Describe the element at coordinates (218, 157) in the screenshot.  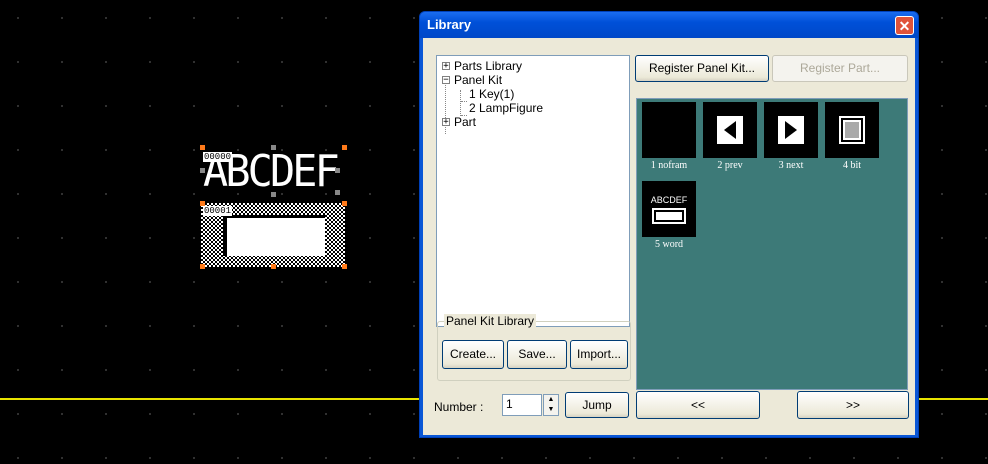
I see `object-id-tag: 00000` at that location.